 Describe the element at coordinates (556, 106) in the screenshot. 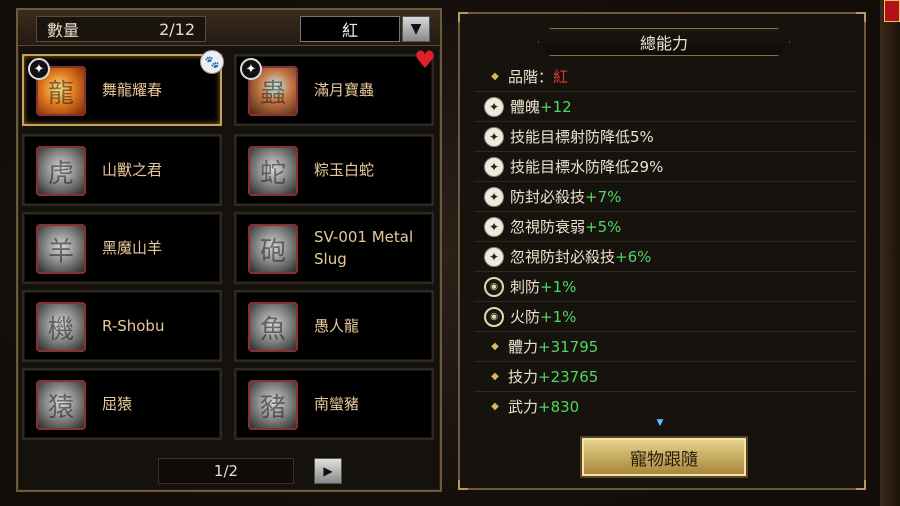

I see `stat-value: +12` at that location.